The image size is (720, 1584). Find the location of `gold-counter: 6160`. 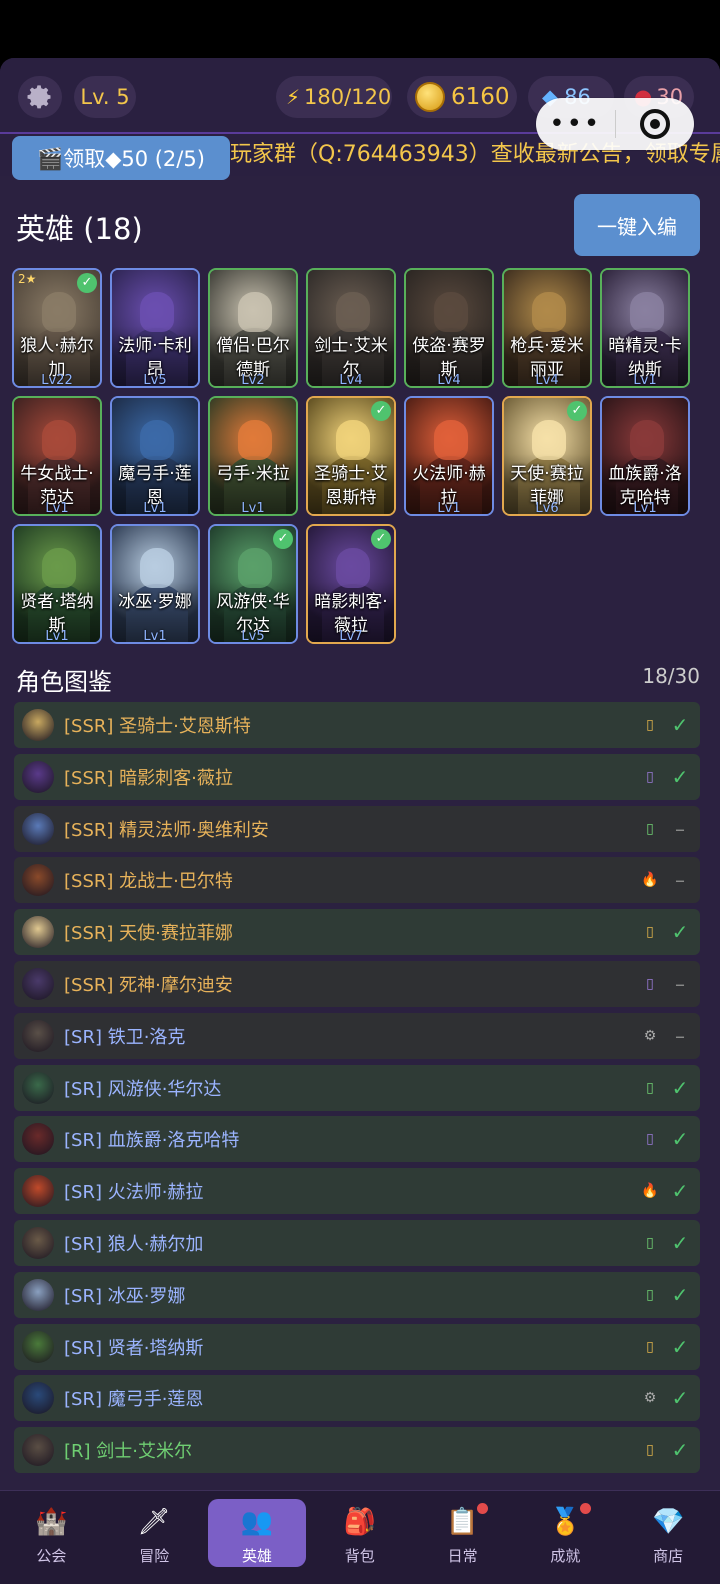

gold-counter: 6160 is located at coordinates (462, 97).